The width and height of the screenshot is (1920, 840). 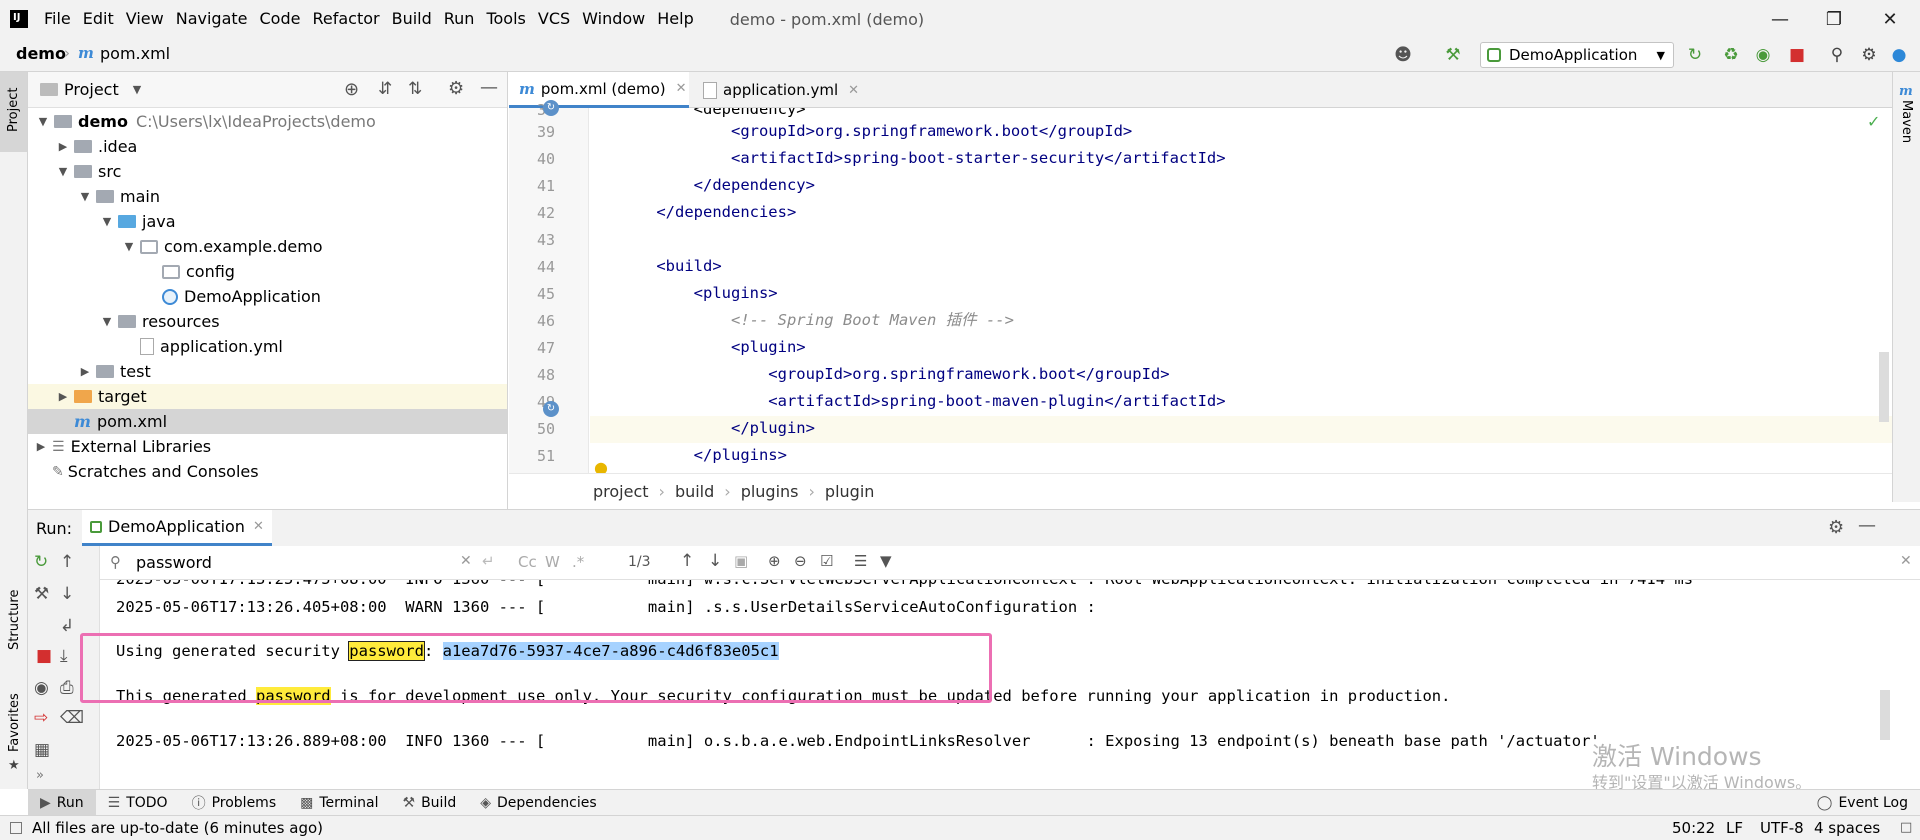 What do you see at coordinates (1906, 121) in the screenshot?
I see `maven-stripe-label: Maven` at bounding box center [1906, 121].